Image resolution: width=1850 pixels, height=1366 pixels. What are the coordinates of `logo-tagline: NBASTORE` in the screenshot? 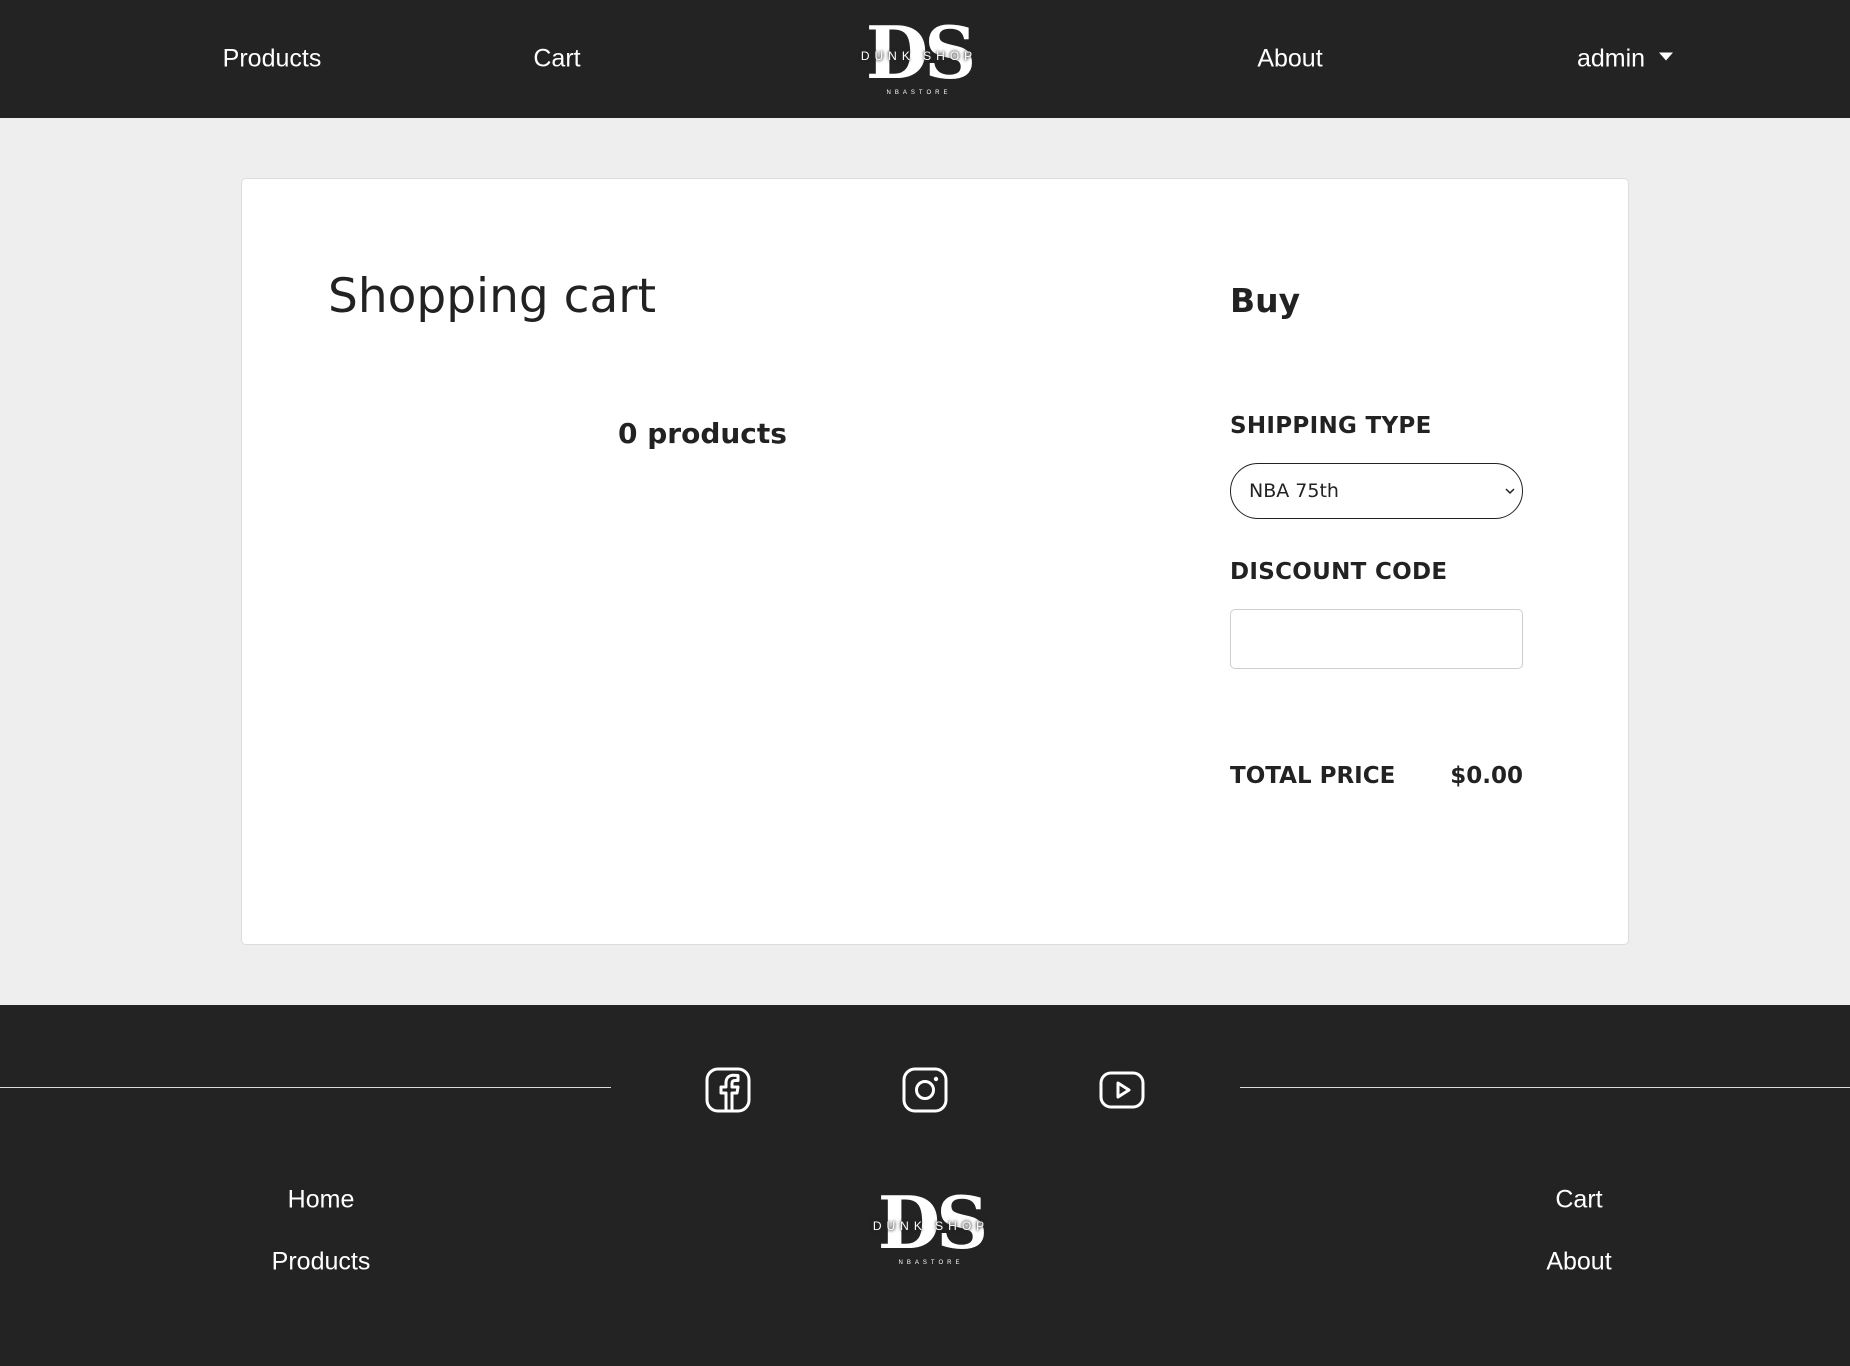 It's located at (919, 93).